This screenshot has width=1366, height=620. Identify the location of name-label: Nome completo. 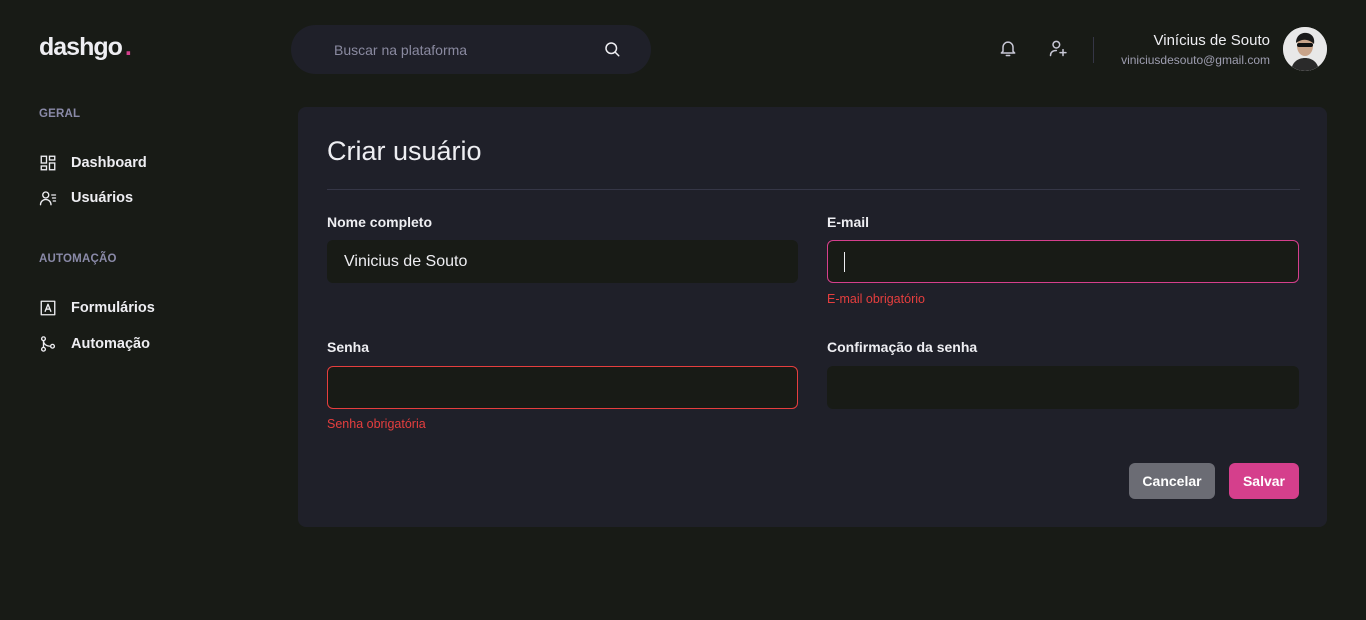
(380, 222).